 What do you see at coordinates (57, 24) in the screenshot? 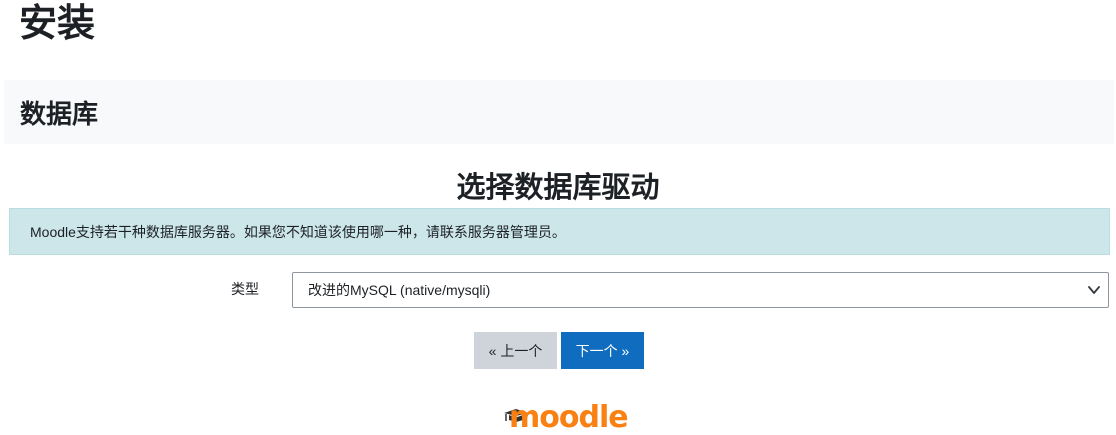
I see `page-title: 安装` at bounding box center [57, 24].